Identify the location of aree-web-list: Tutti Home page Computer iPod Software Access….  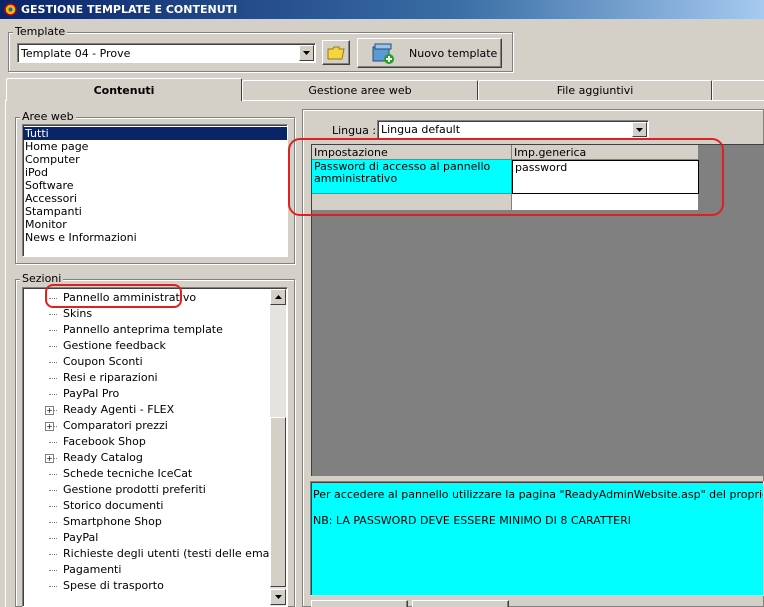
(155, 190).